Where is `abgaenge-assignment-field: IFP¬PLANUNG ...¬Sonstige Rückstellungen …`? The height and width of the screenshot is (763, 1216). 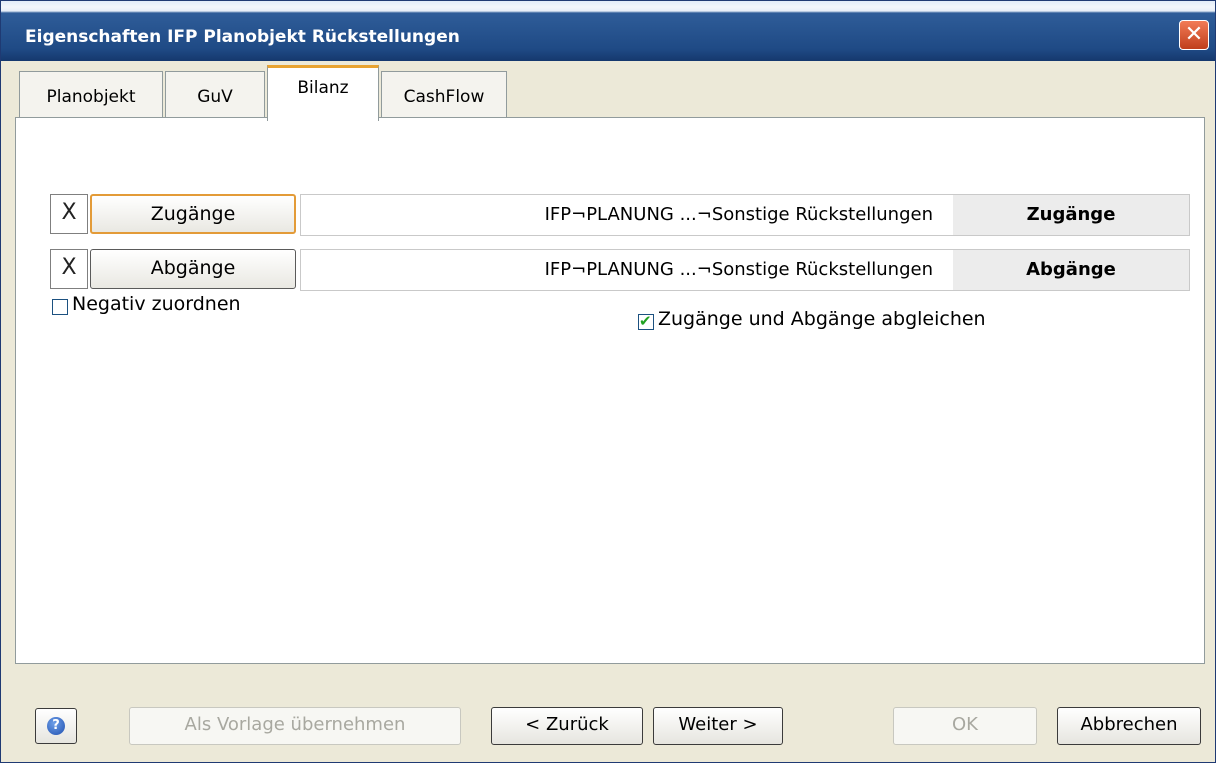
abgaenge-assignment-field: IFP¬PLANUNG ...¬Sonstige Rückstellungen … is located at coordinates (745, 270).